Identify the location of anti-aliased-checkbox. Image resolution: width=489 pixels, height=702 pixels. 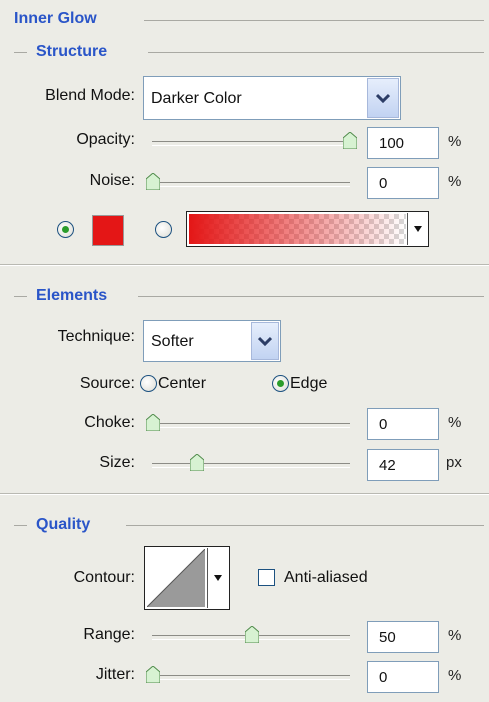
(266, 577).